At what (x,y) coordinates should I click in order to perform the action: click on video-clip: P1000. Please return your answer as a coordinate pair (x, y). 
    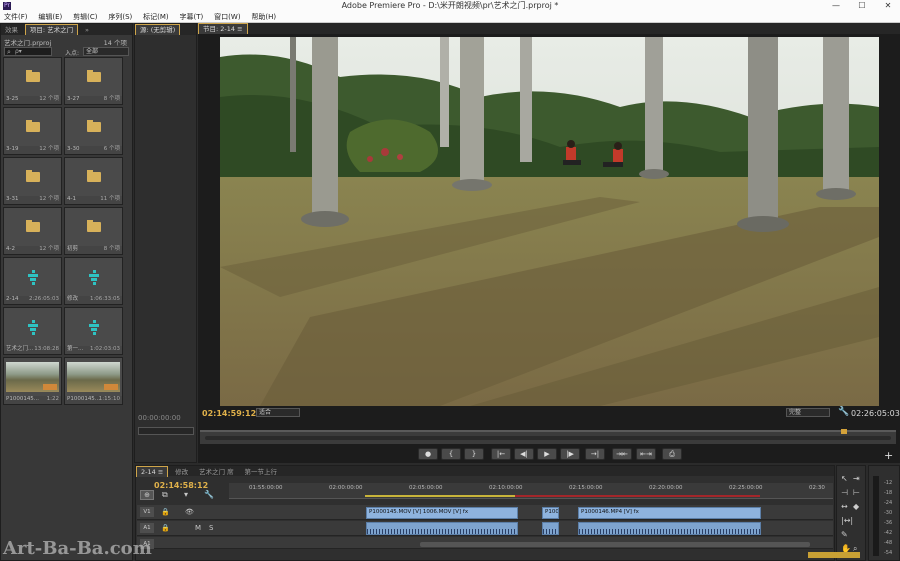
    Looking at the image, I should click on (550, 513).